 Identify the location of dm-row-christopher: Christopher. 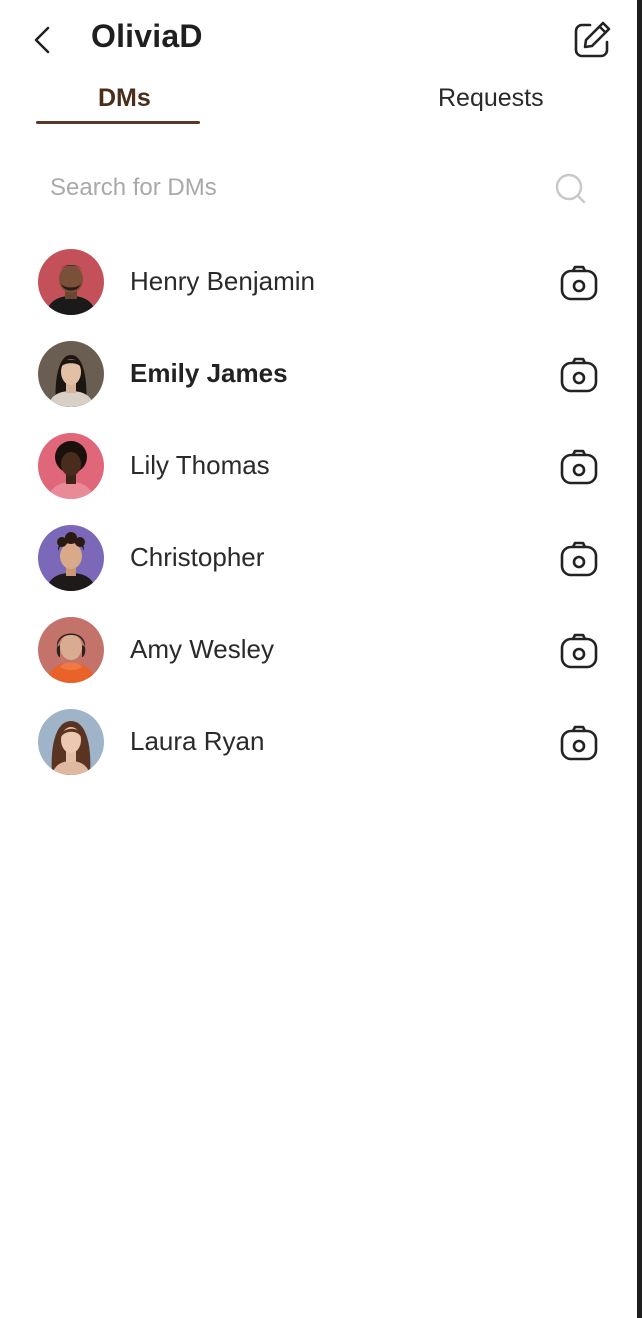
(318, 558).